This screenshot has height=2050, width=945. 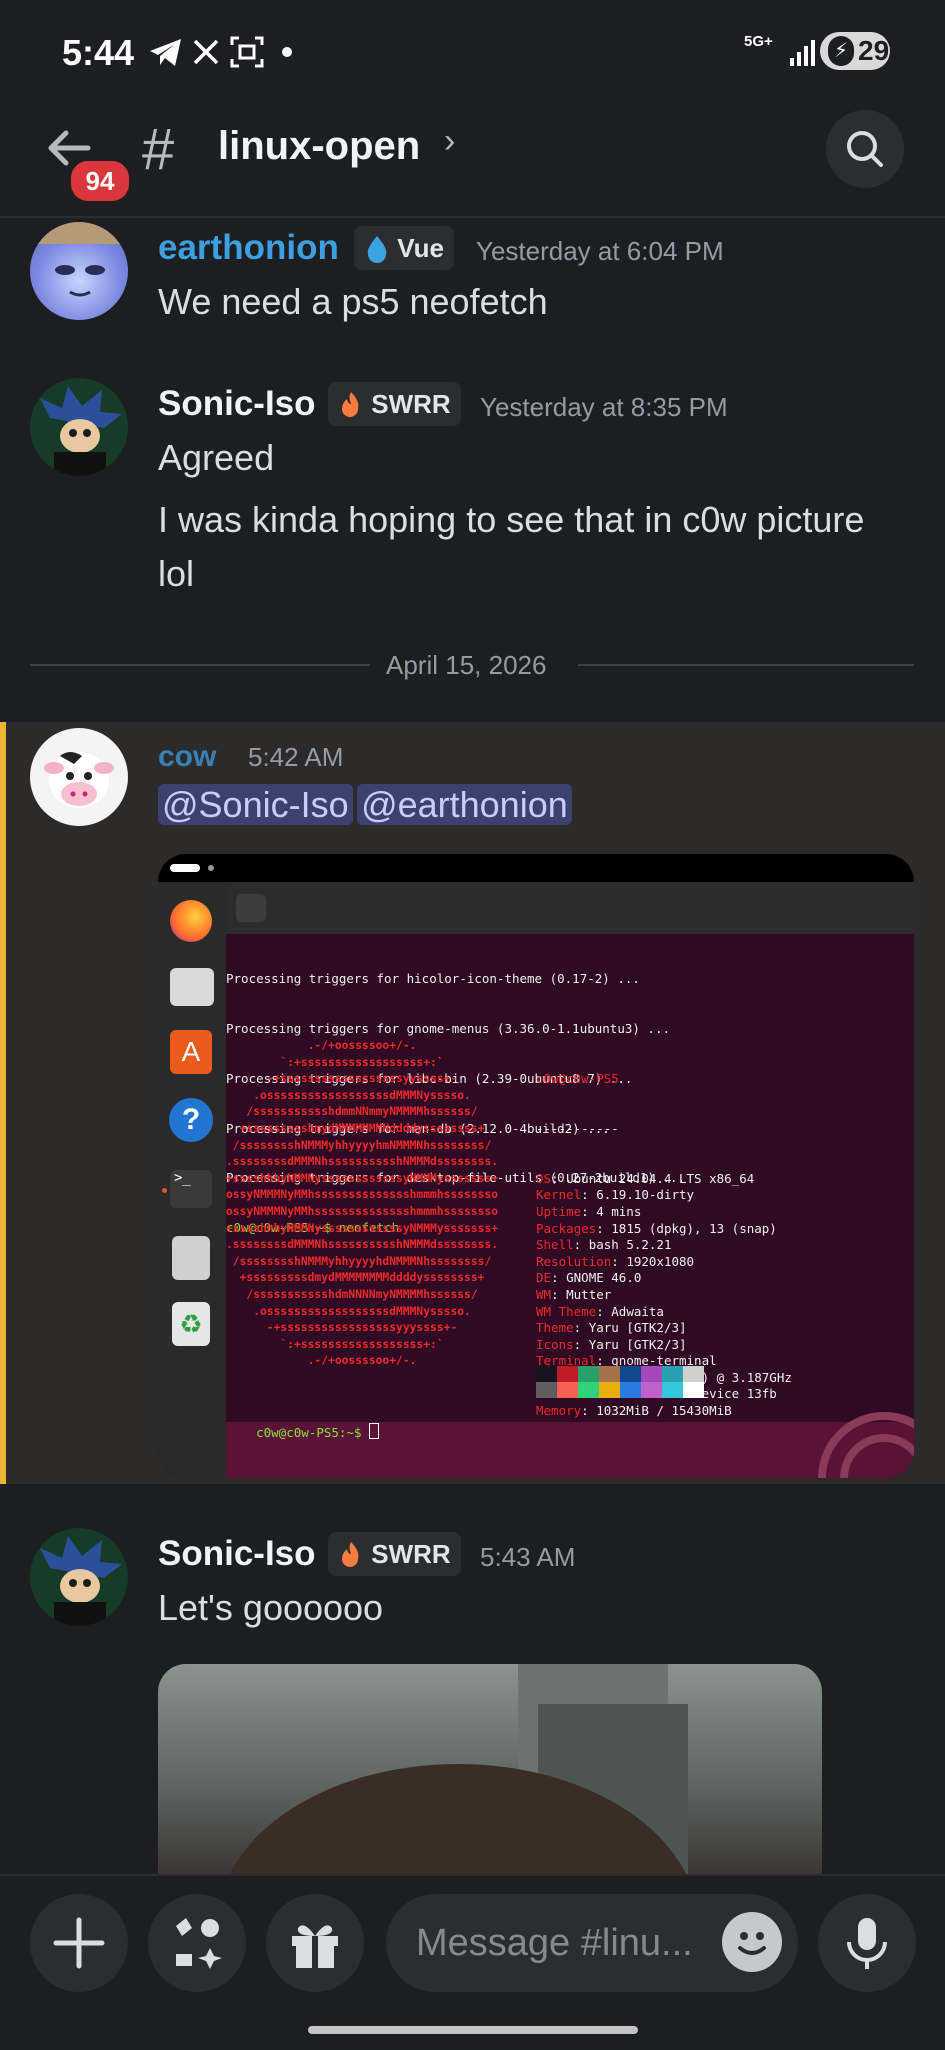 I want to click on info-key: Packages, so click(x=566, y=1228).